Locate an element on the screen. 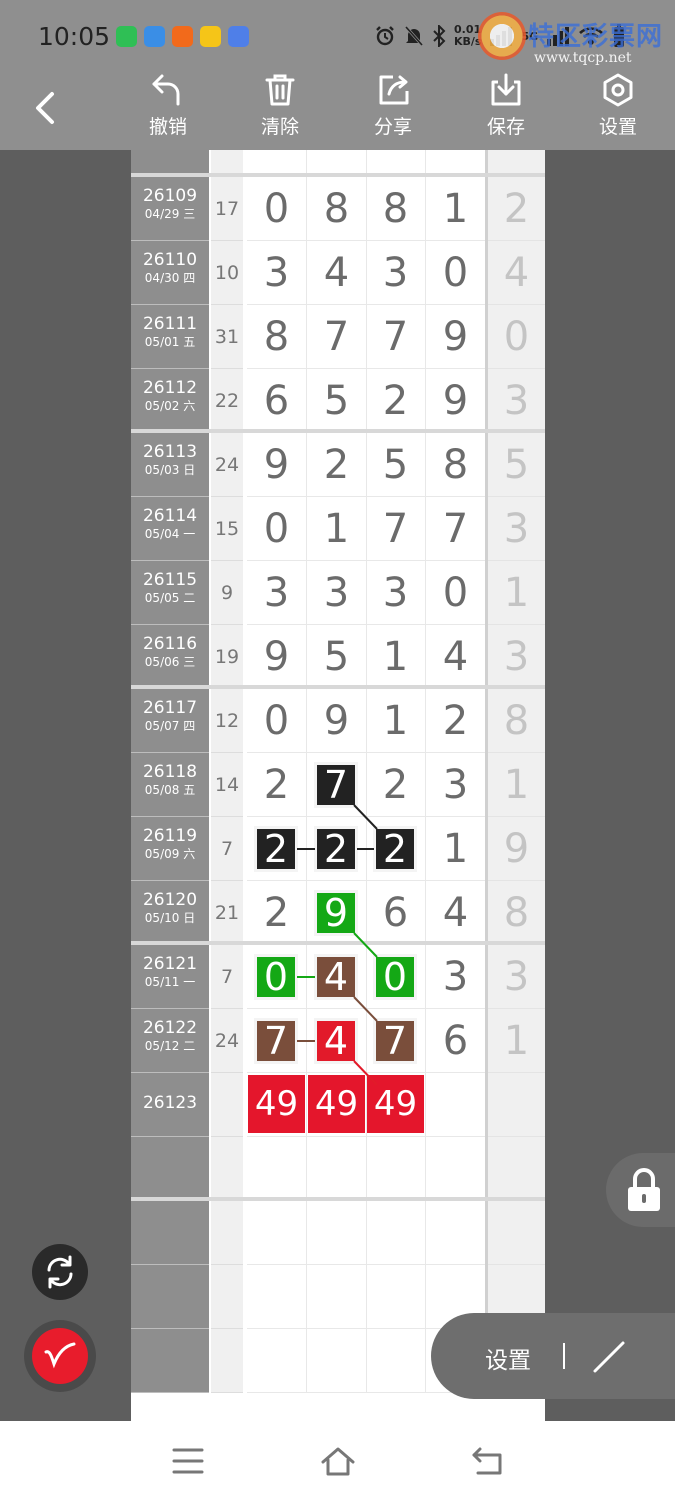  pill-settings-label: 设置 is located at coordinates (508, 1358).